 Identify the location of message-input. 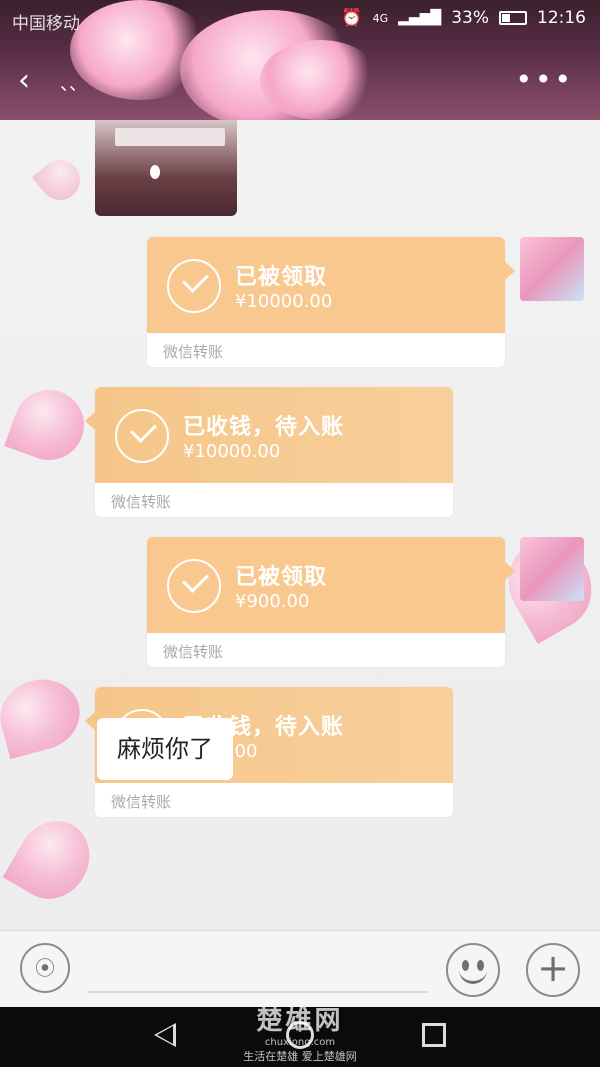
(258, 992).